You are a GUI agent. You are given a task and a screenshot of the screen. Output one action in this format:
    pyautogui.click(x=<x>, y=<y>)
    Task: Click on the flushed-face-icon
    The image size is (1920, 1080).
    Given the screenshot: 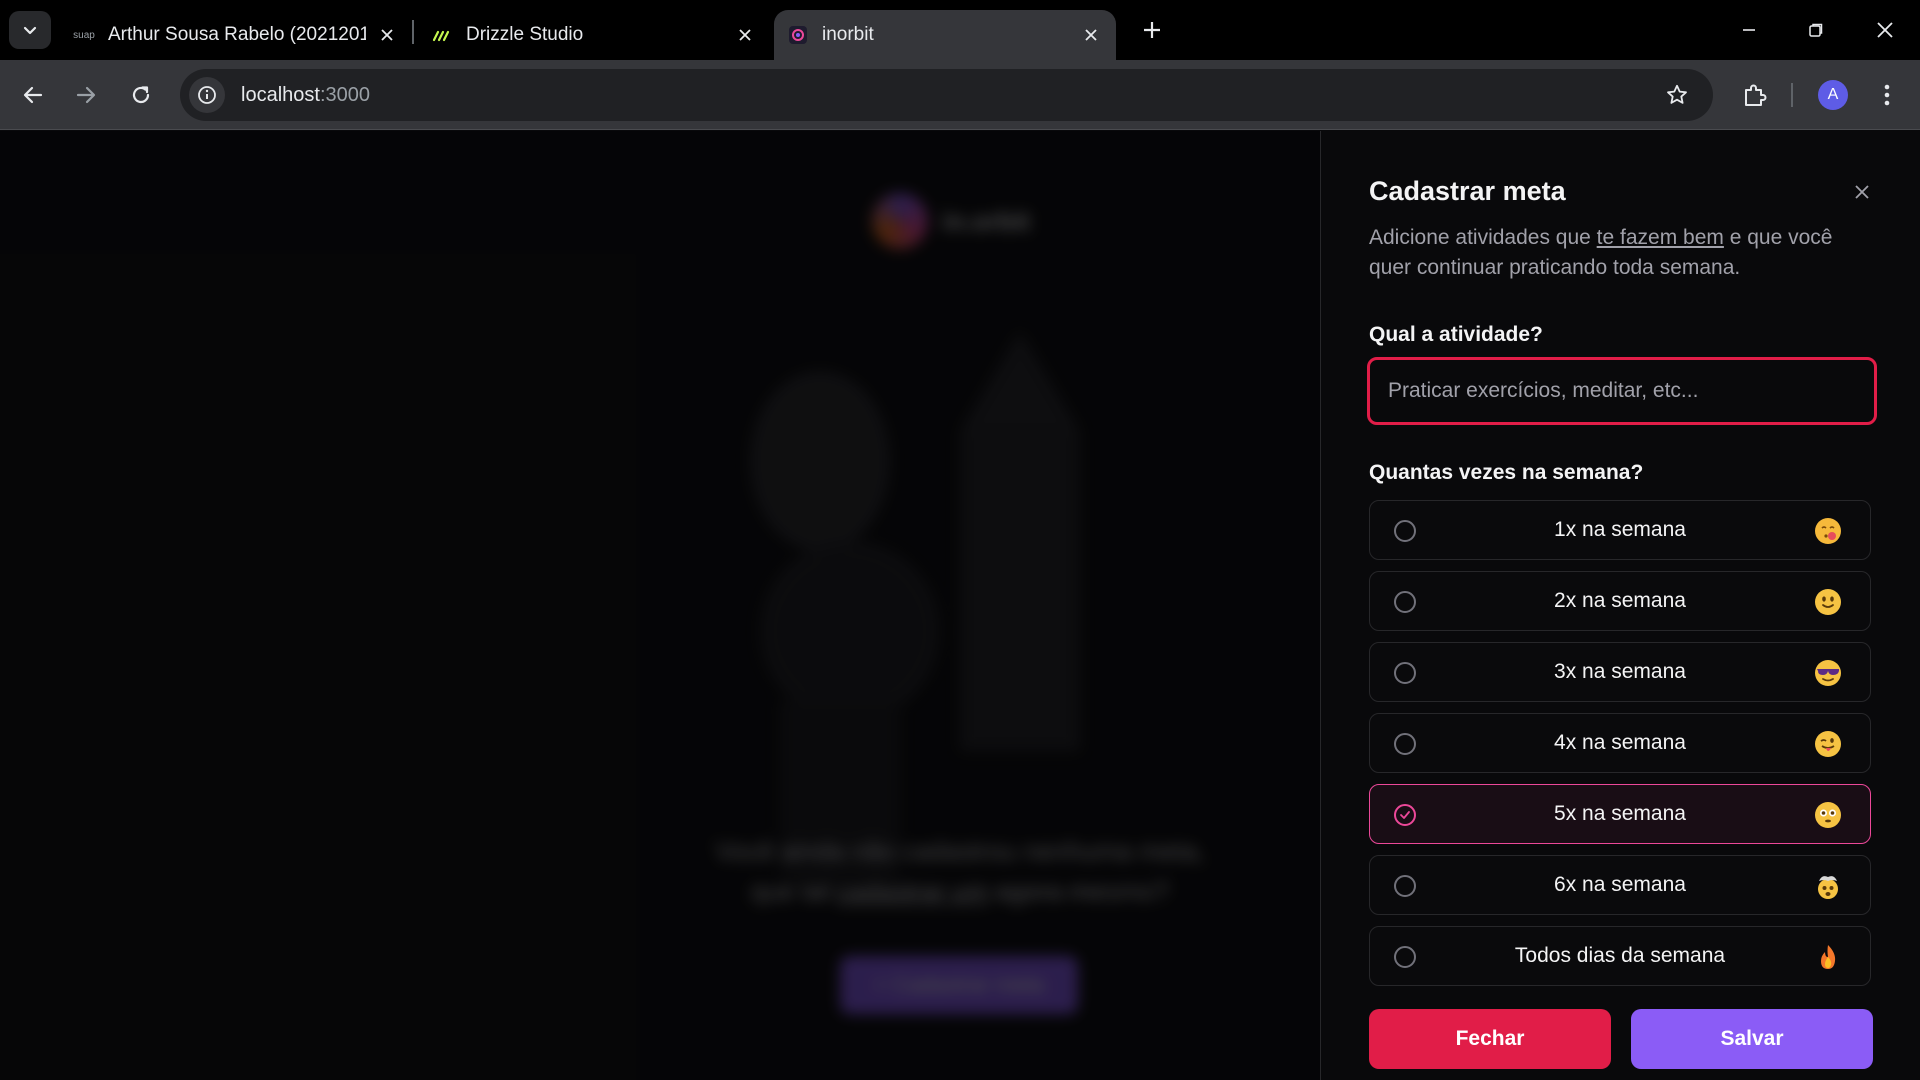 What is the action you would take?
    pyautogui.click(x=1828, y=815)
    